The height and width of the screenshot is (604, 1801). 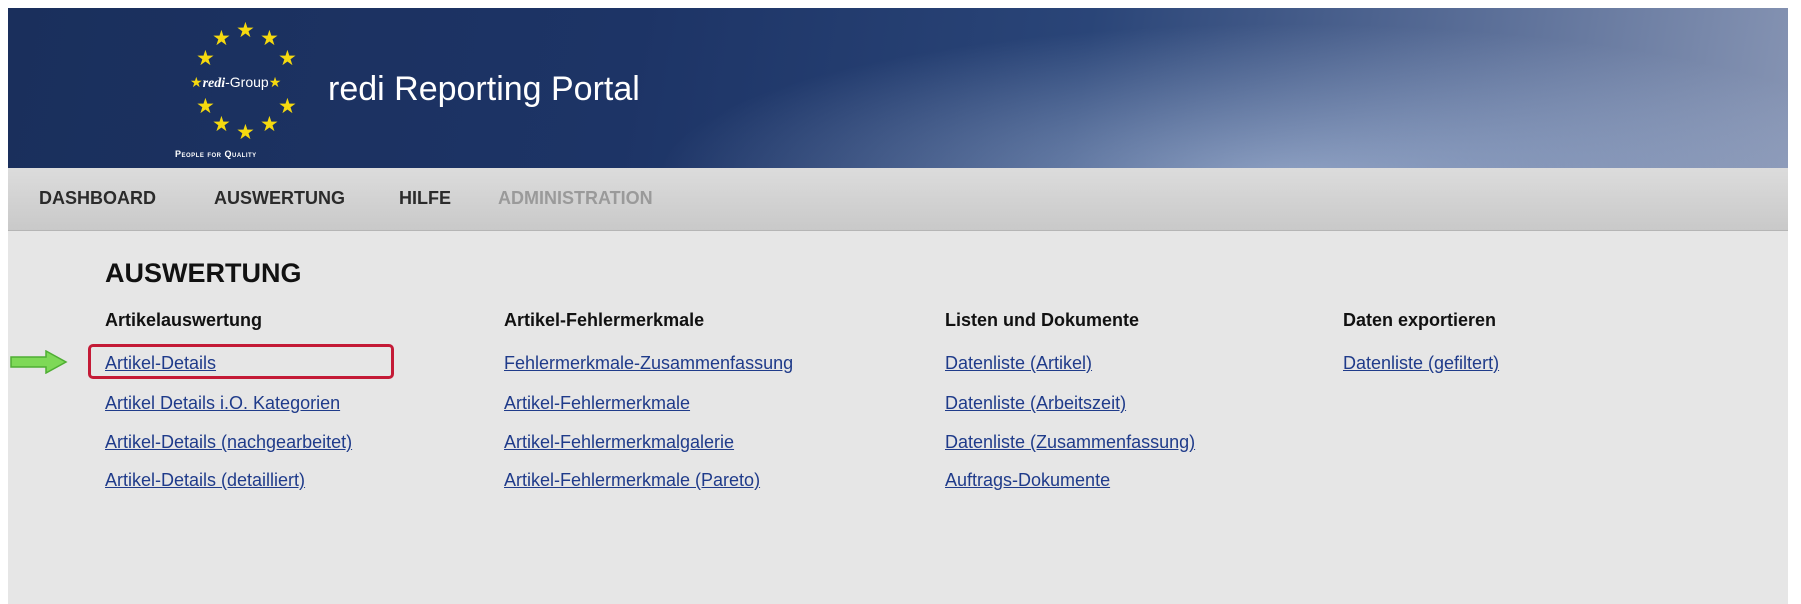 What do you see at coordinates (1070, 442) in the screenshot?
I see `link-datenliste-zusammenfassung: Datenliste (Zusammenfassung)` at bounding box center [1070, 442].